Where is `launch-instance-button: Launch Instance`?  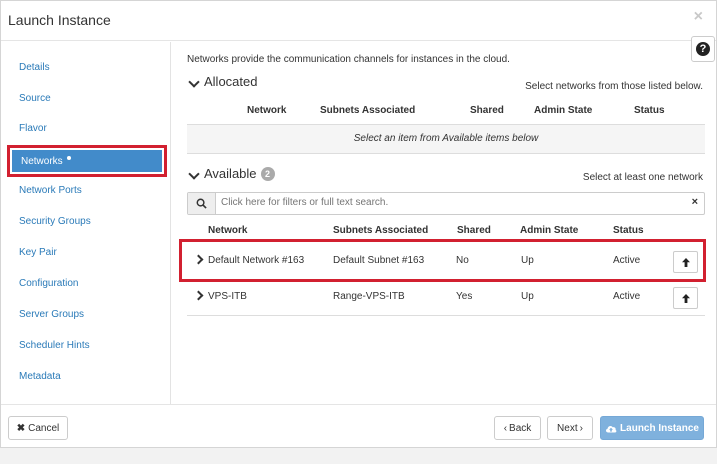 launch-instance-button: Launch Instance is located at coordinates (652, 428).